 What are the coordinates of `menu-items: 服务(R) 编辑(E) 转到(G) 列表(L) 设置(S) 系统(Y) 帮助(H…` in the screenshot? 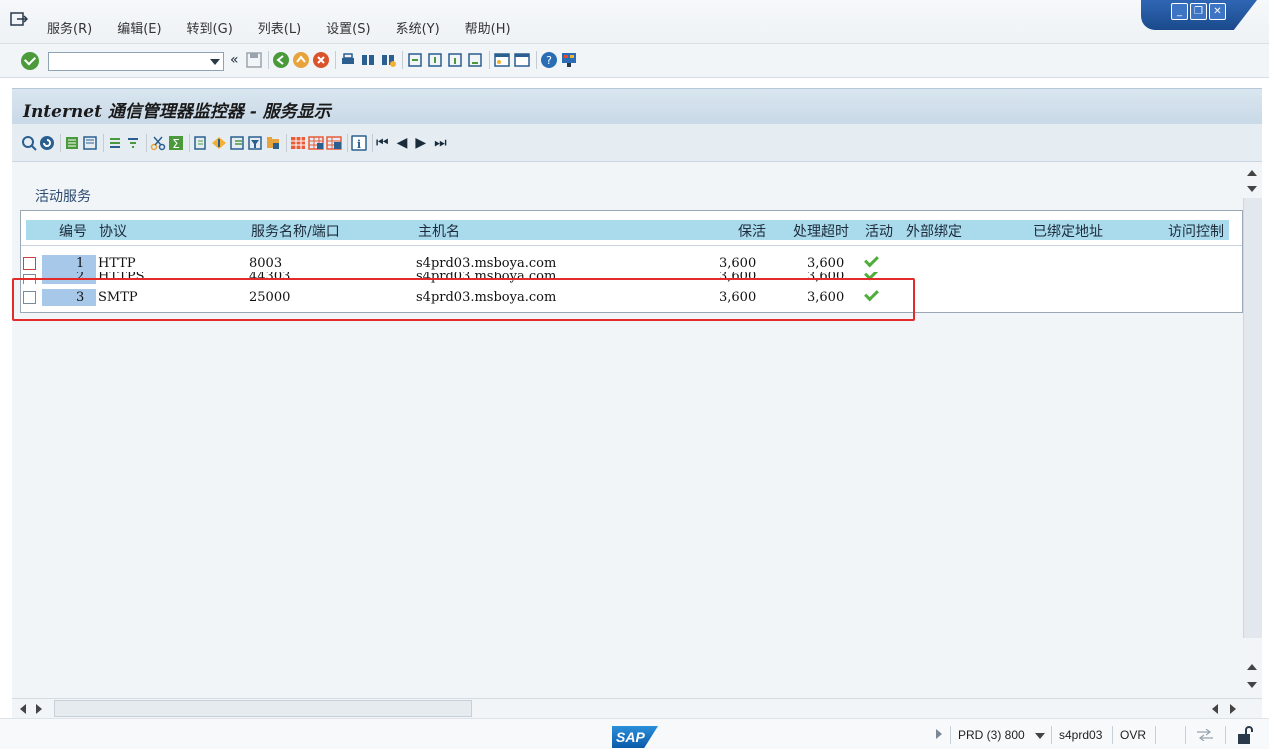 It's located at (291, 27).